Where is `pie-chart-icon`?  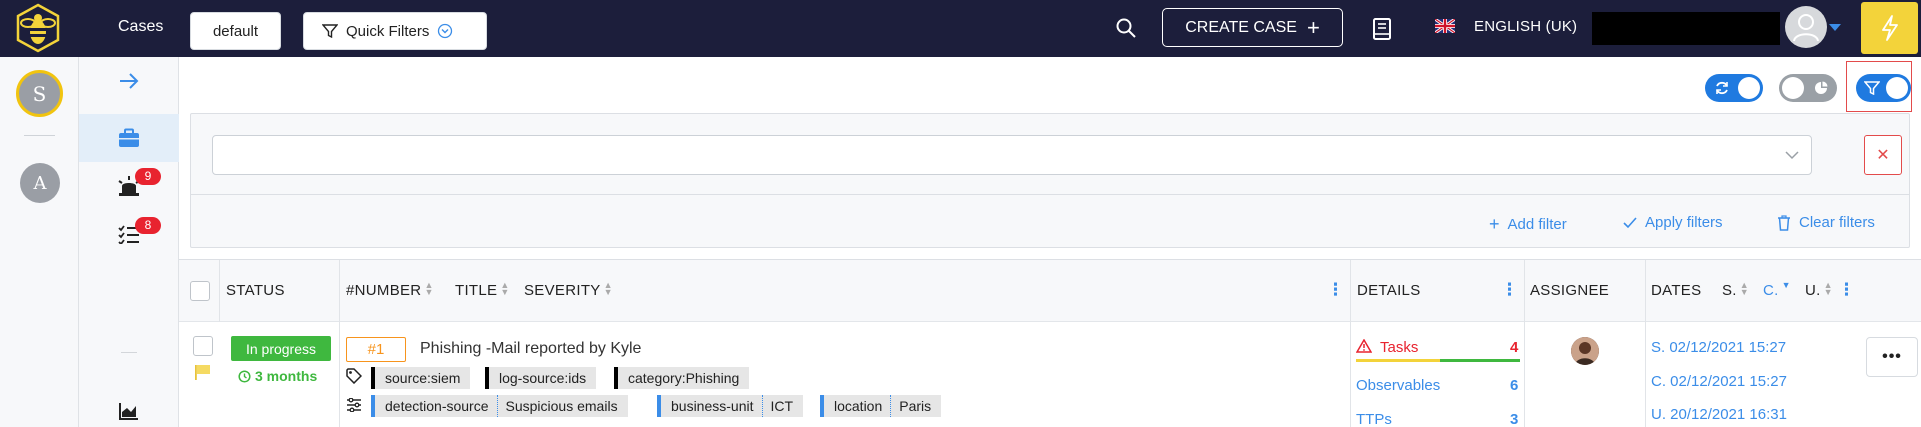 pie-chart-icon is located at coordinates (1821, 87).